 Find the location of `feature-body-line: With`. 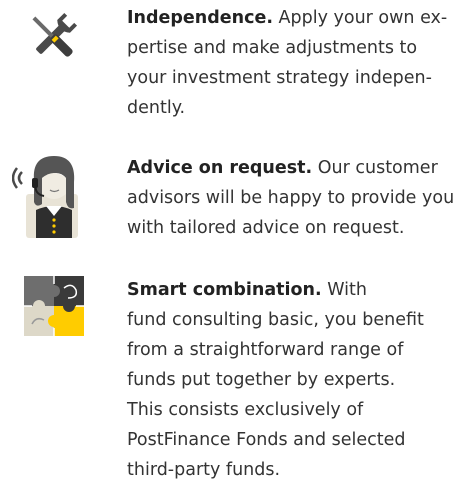

feature-body-line: With is located at coordinates (344, 290).